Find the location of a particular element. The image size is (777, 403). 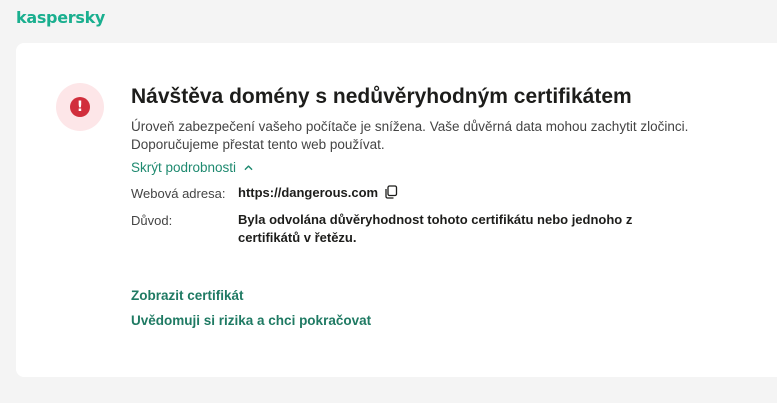

reason-label: Důvod: is located at coordinates (152, 220).